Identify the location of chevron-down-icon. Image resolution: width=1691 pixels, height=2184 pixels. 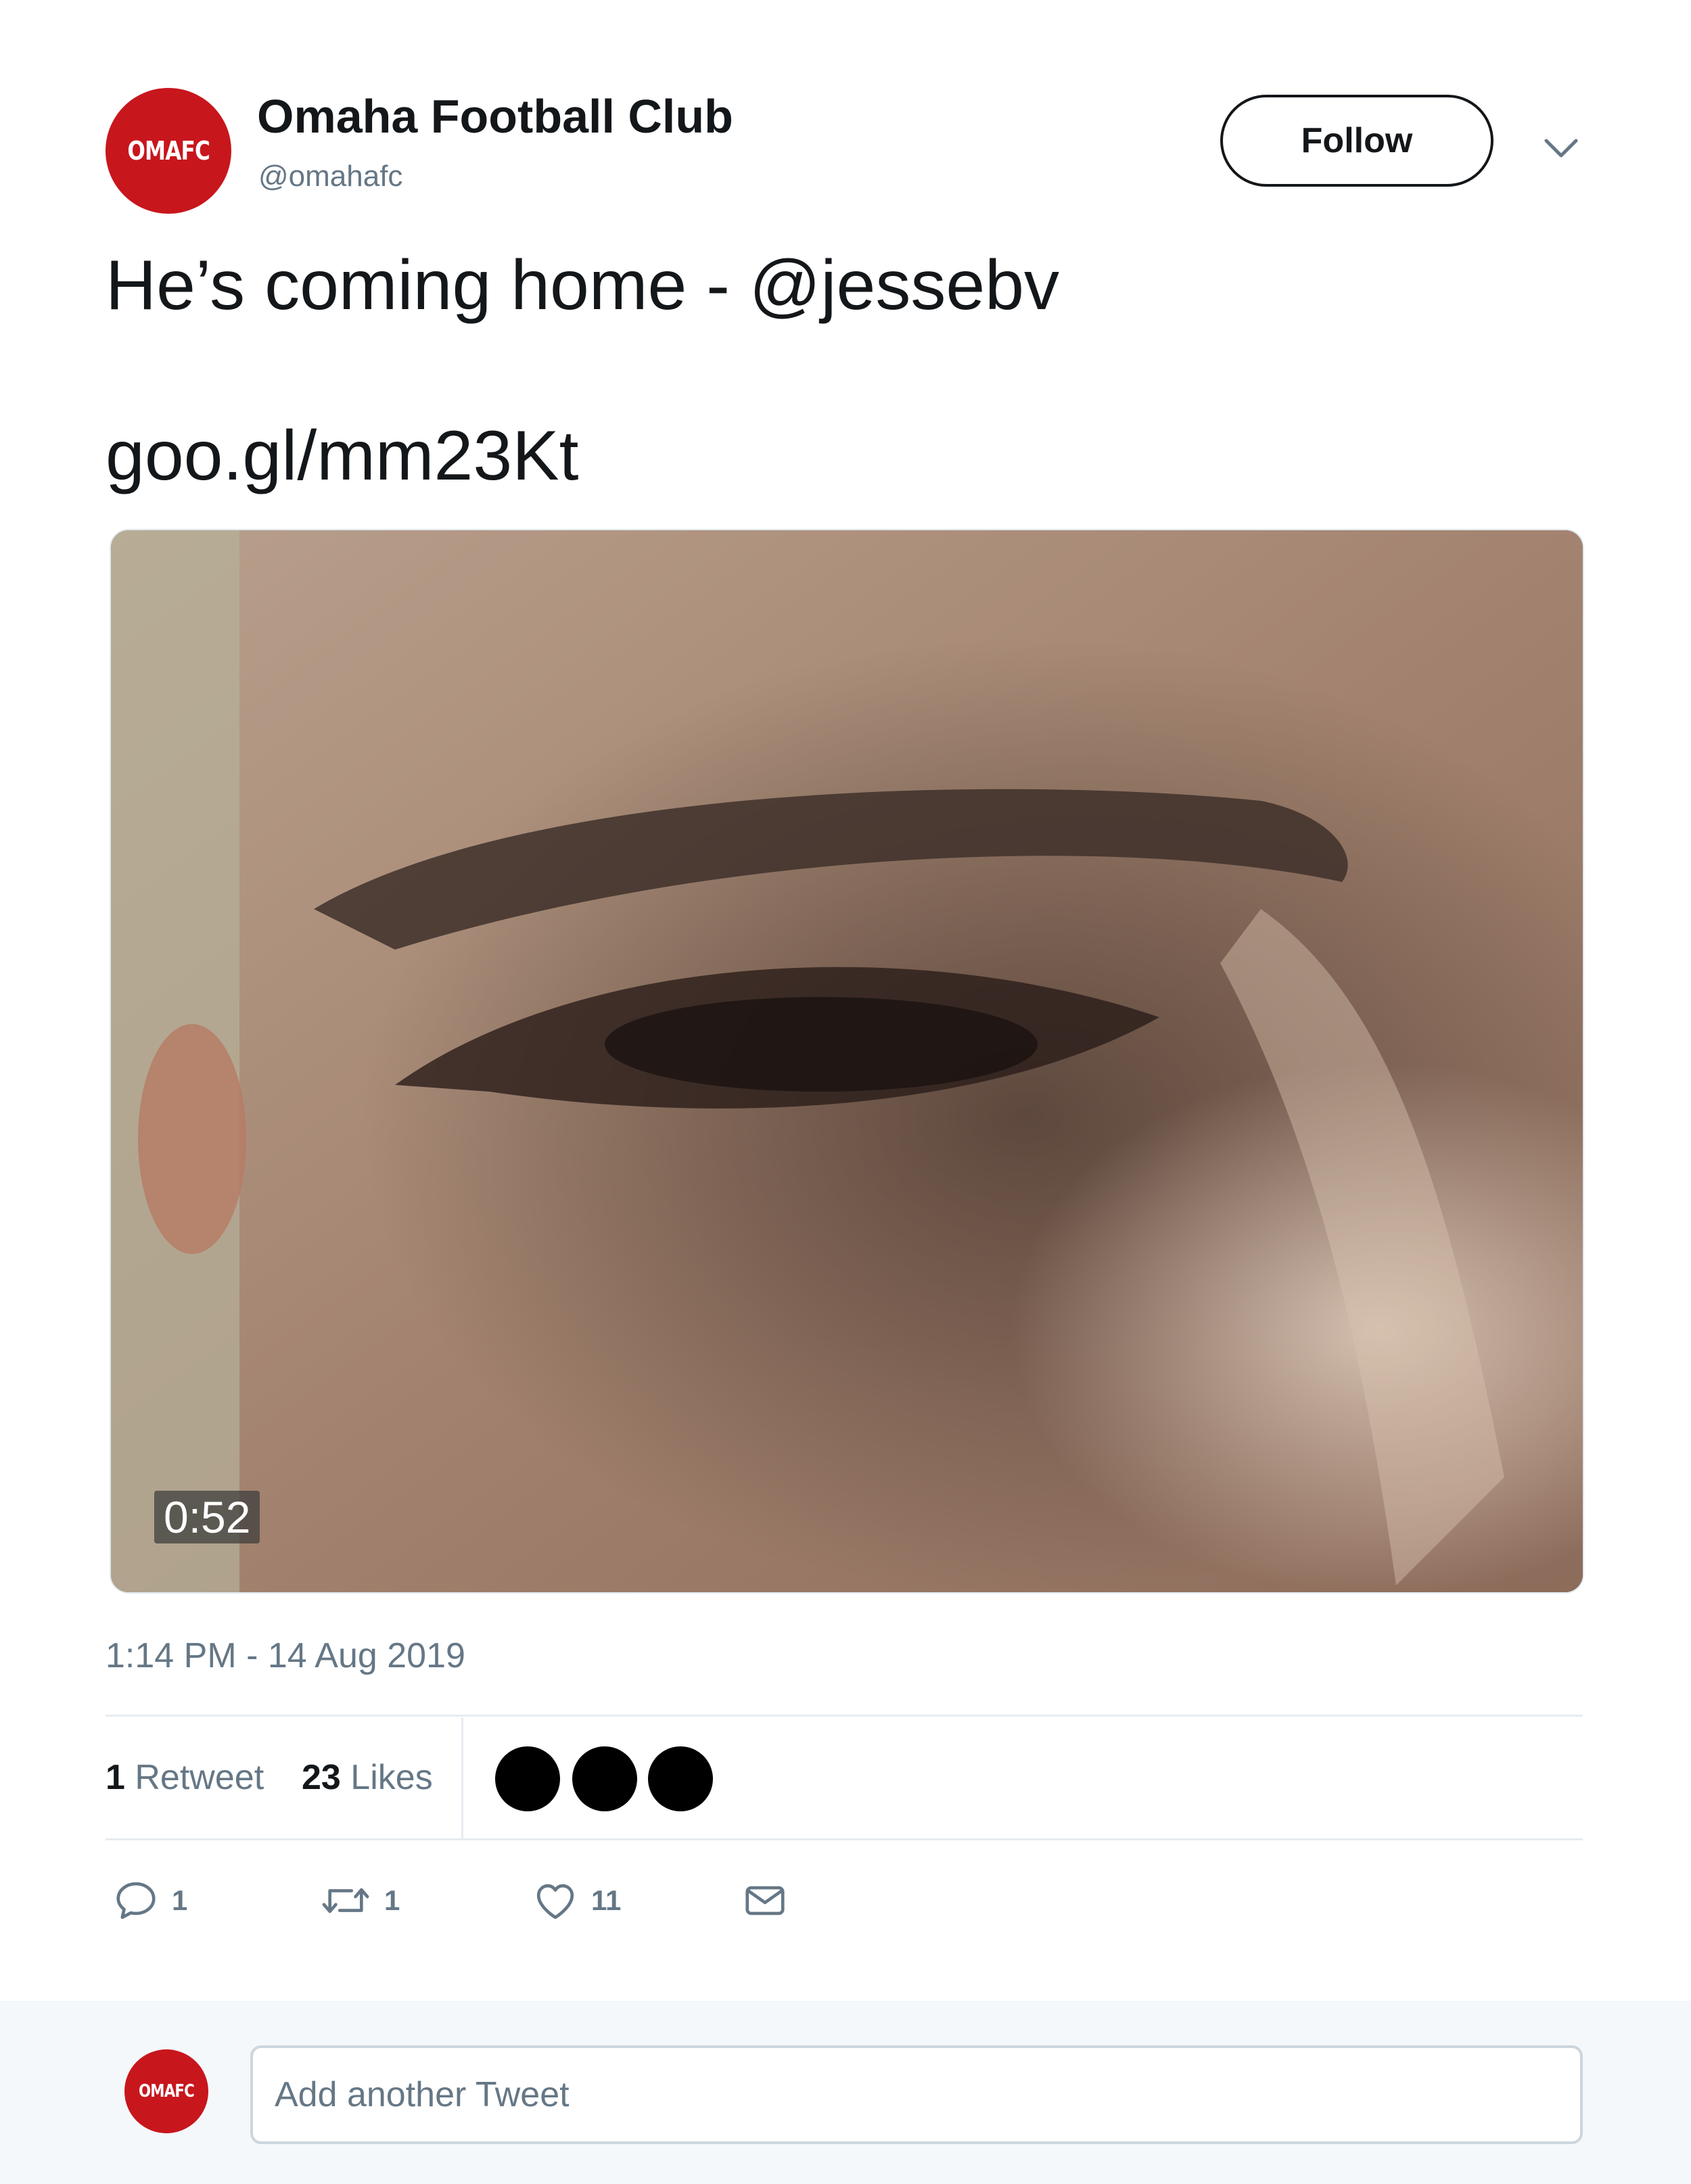
(1561, 147).